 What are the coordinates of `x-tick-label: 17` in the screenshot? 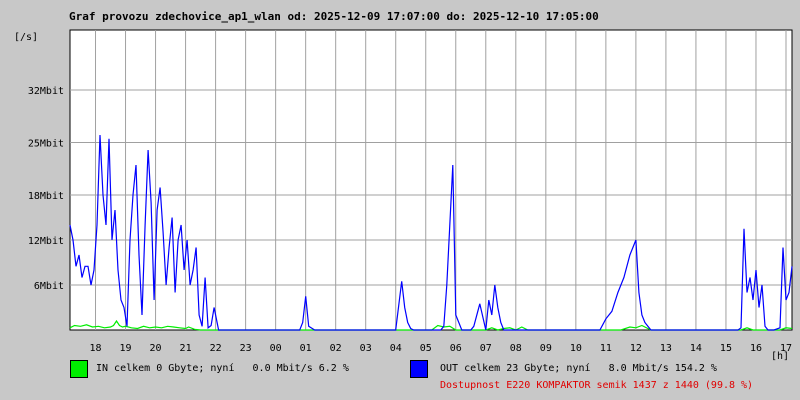 It's located at (786, 348).